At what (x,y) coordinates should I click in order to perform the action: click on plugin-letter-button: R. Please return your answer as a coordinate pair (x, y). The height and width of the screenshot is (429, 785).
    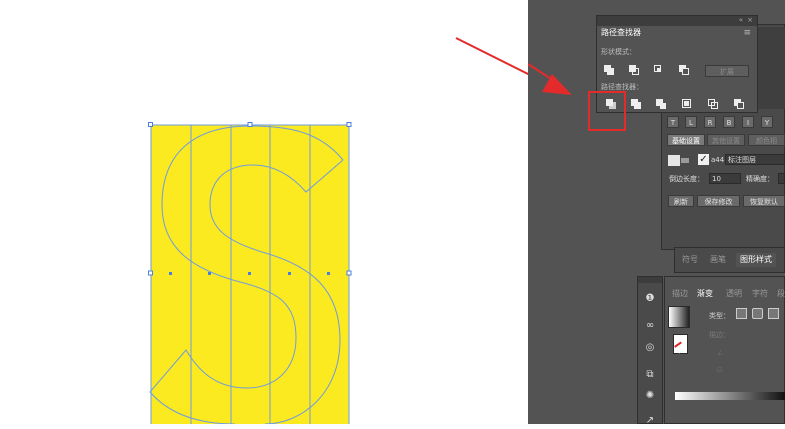
    Looking at the image, I should click on (710, 122).